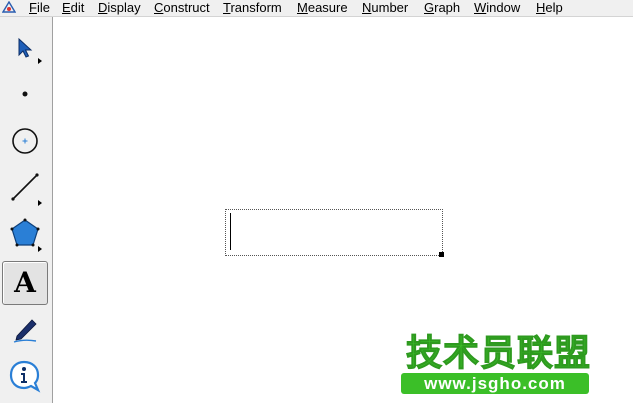 Image resolution: width=633 pixels, height=403 pixels. I want to click on sketchpad-app-icon, so click(9, 7).